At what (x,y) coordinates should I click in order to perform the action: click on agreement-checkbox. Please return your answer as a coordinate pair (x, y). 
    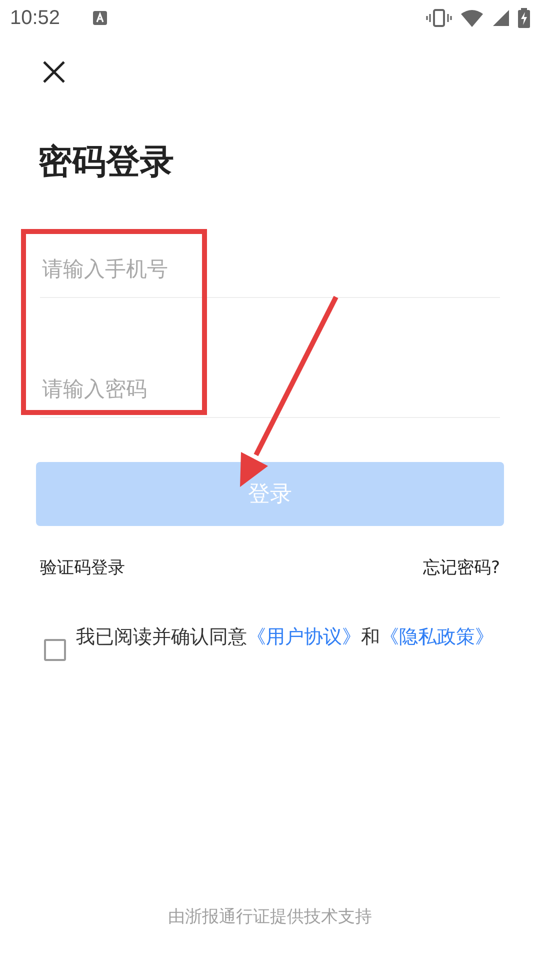
    Looking at the image, I should click on (55, 650).